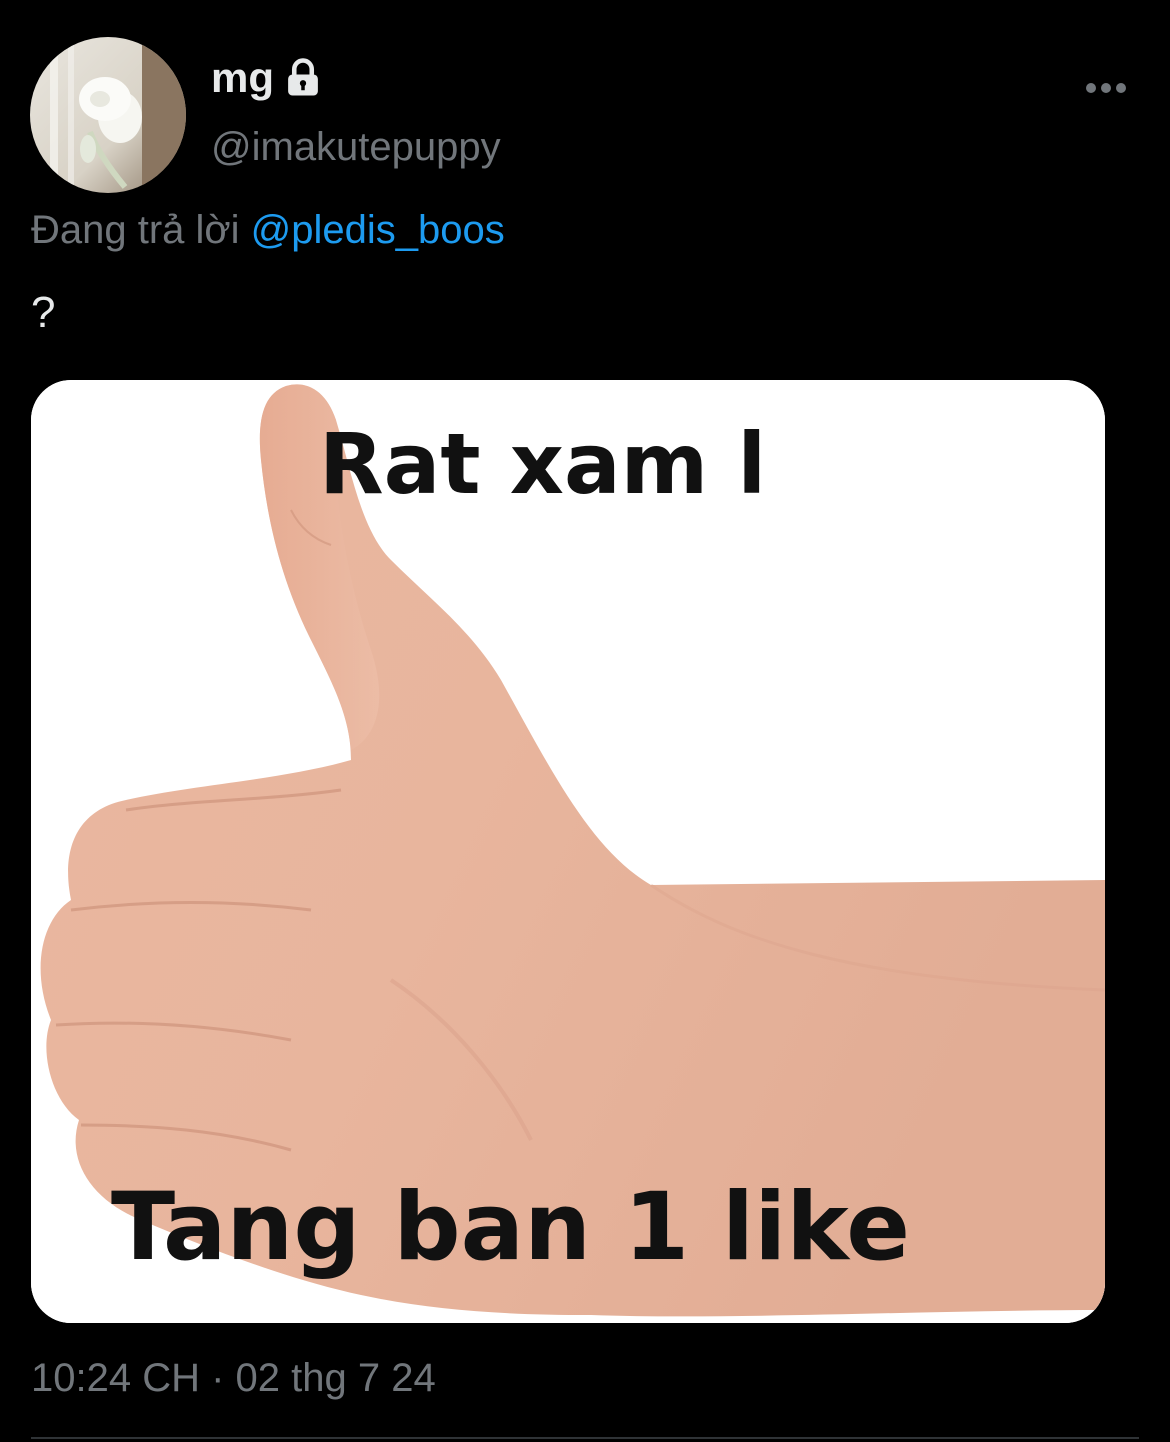 This screenshot has height=1442, width=1170. What do you see at coordinates (585, 1438) in the screenshot?
I see `divider` at bounding box center [585, 1438].